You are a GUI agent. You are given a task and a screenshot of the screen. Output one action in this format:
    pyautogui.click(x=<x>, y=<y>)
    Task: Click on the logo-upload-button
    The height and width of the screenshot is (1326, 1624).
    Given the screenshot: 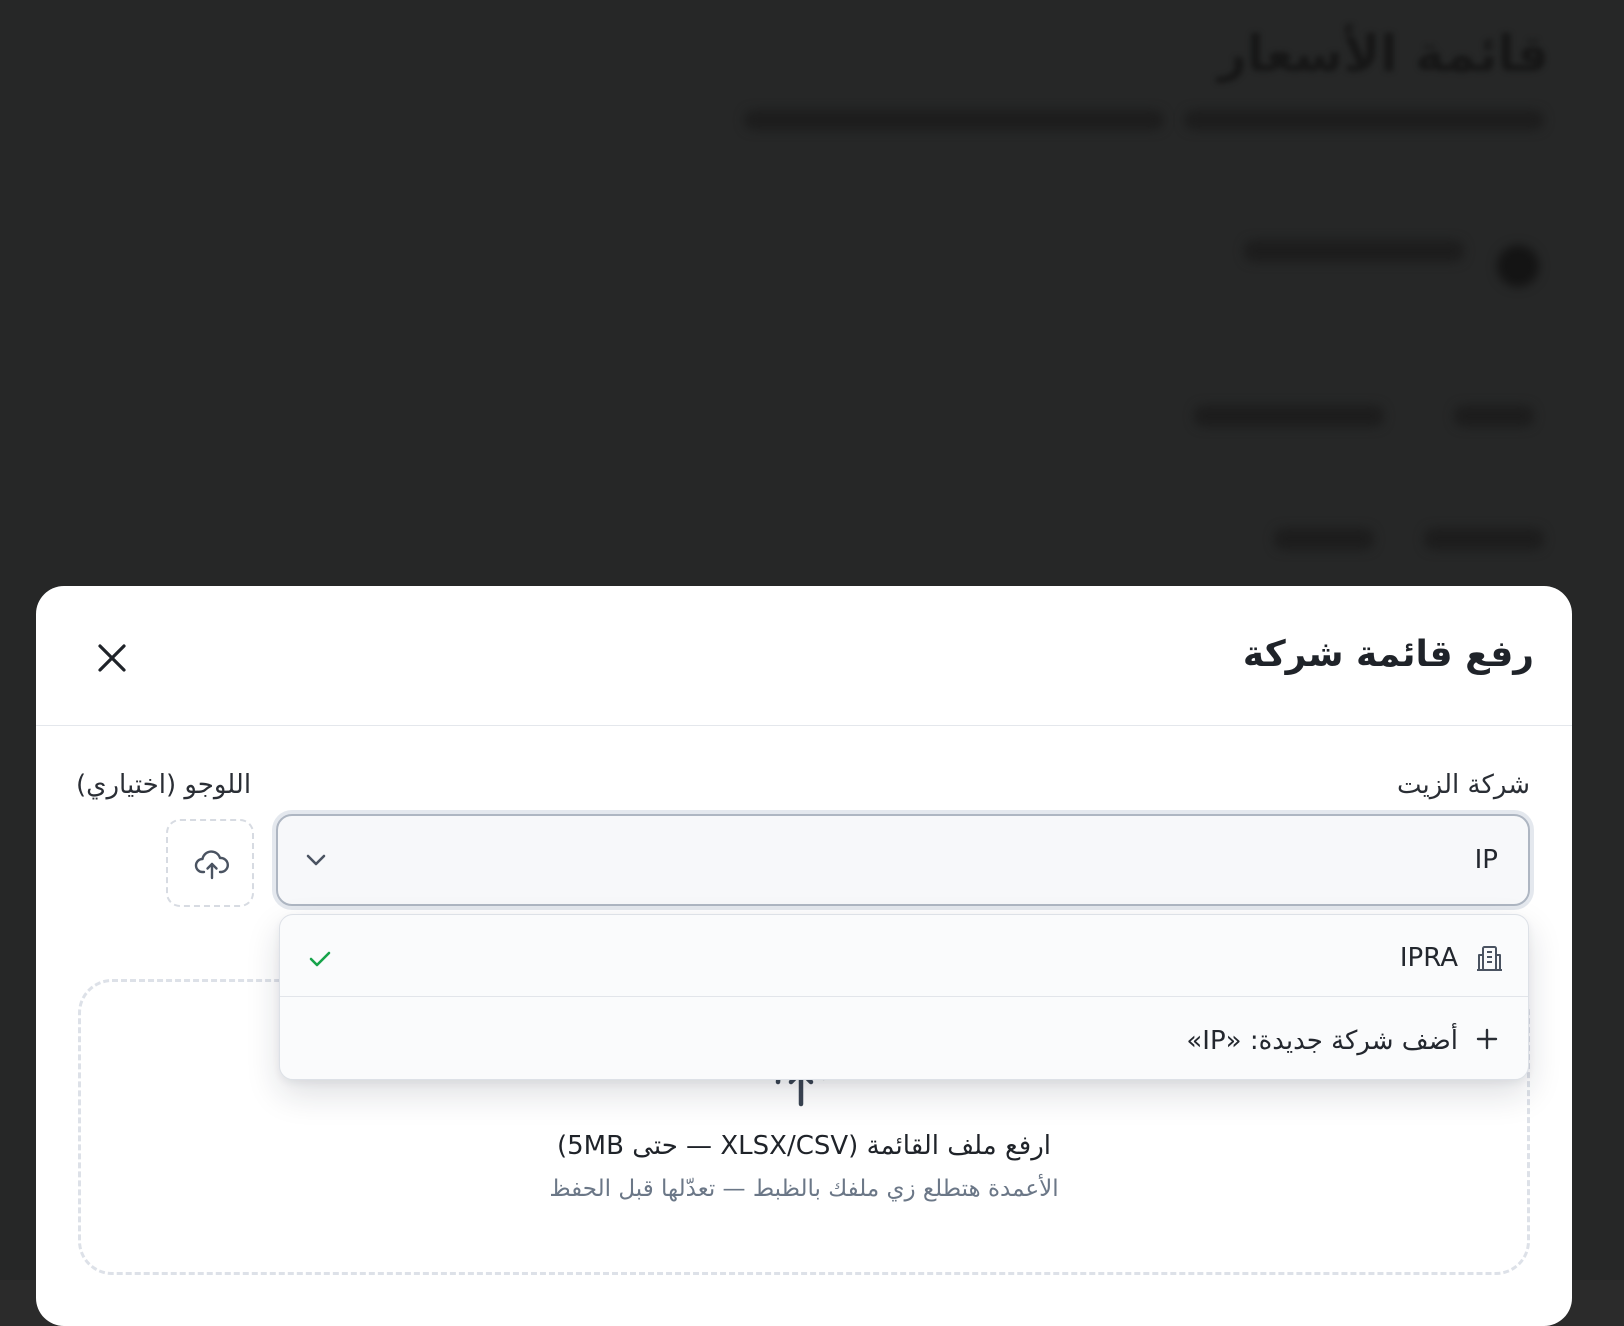 What is the action you would take?
    pyautogui.click(x=210, y=863)
    